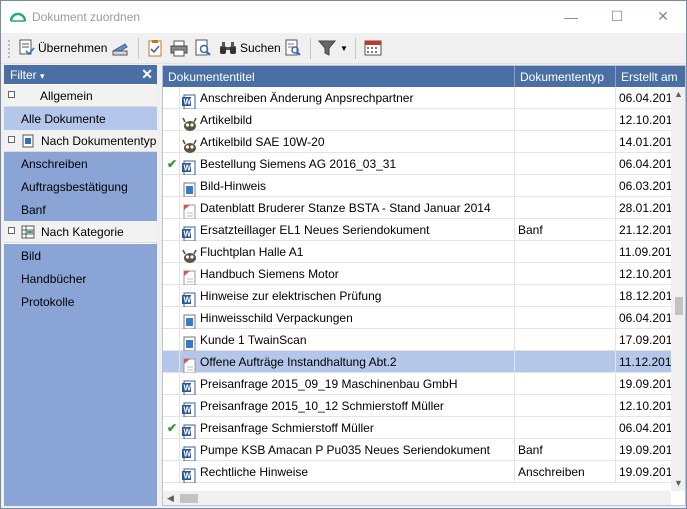  Describe the element at coordinates (347, 318) in the screenshot. I see `title-cell: Hinweisschild Verpackungen` at that location.